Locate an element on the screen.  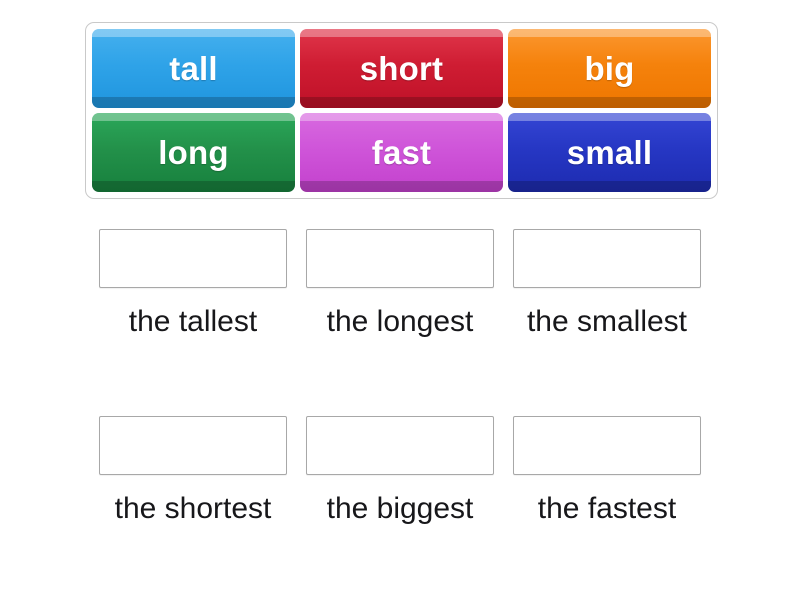
word-tile-label: tall is located at coordinates (193, 68).